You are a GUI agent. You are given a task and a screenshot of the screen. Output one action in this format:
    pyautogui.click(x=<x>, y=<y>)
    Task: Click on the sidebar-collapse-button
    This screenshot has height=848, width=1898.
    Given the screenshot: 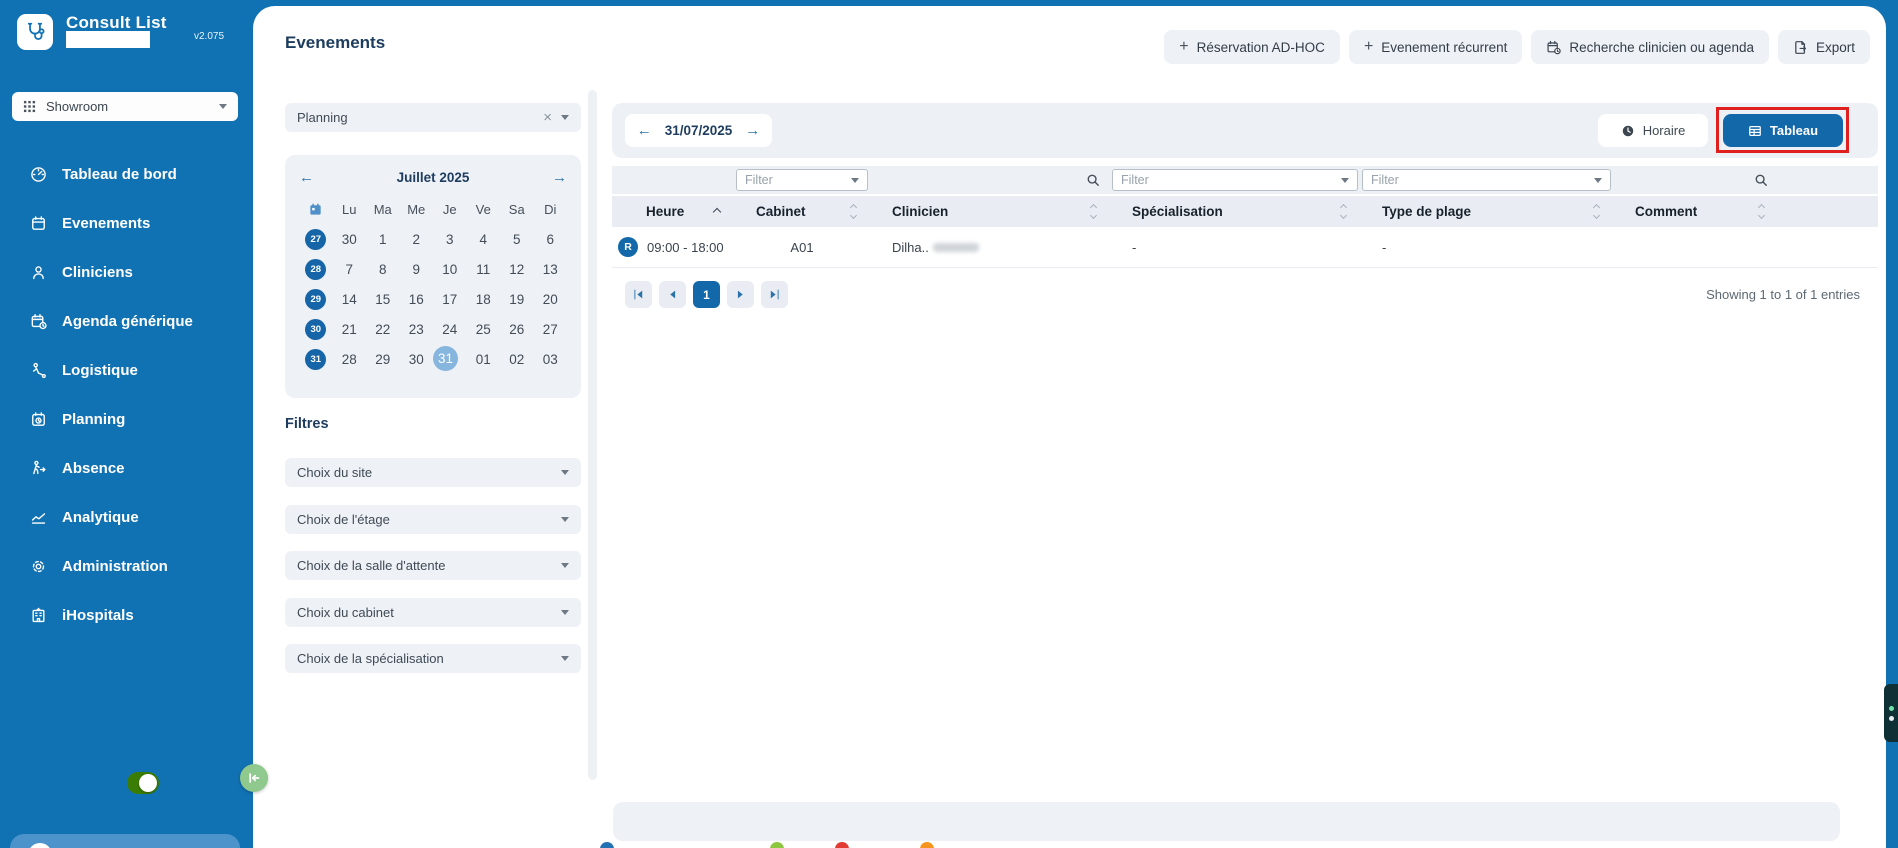 What is the action you would take?
    pyautogui.click(x=254, y=778)
    